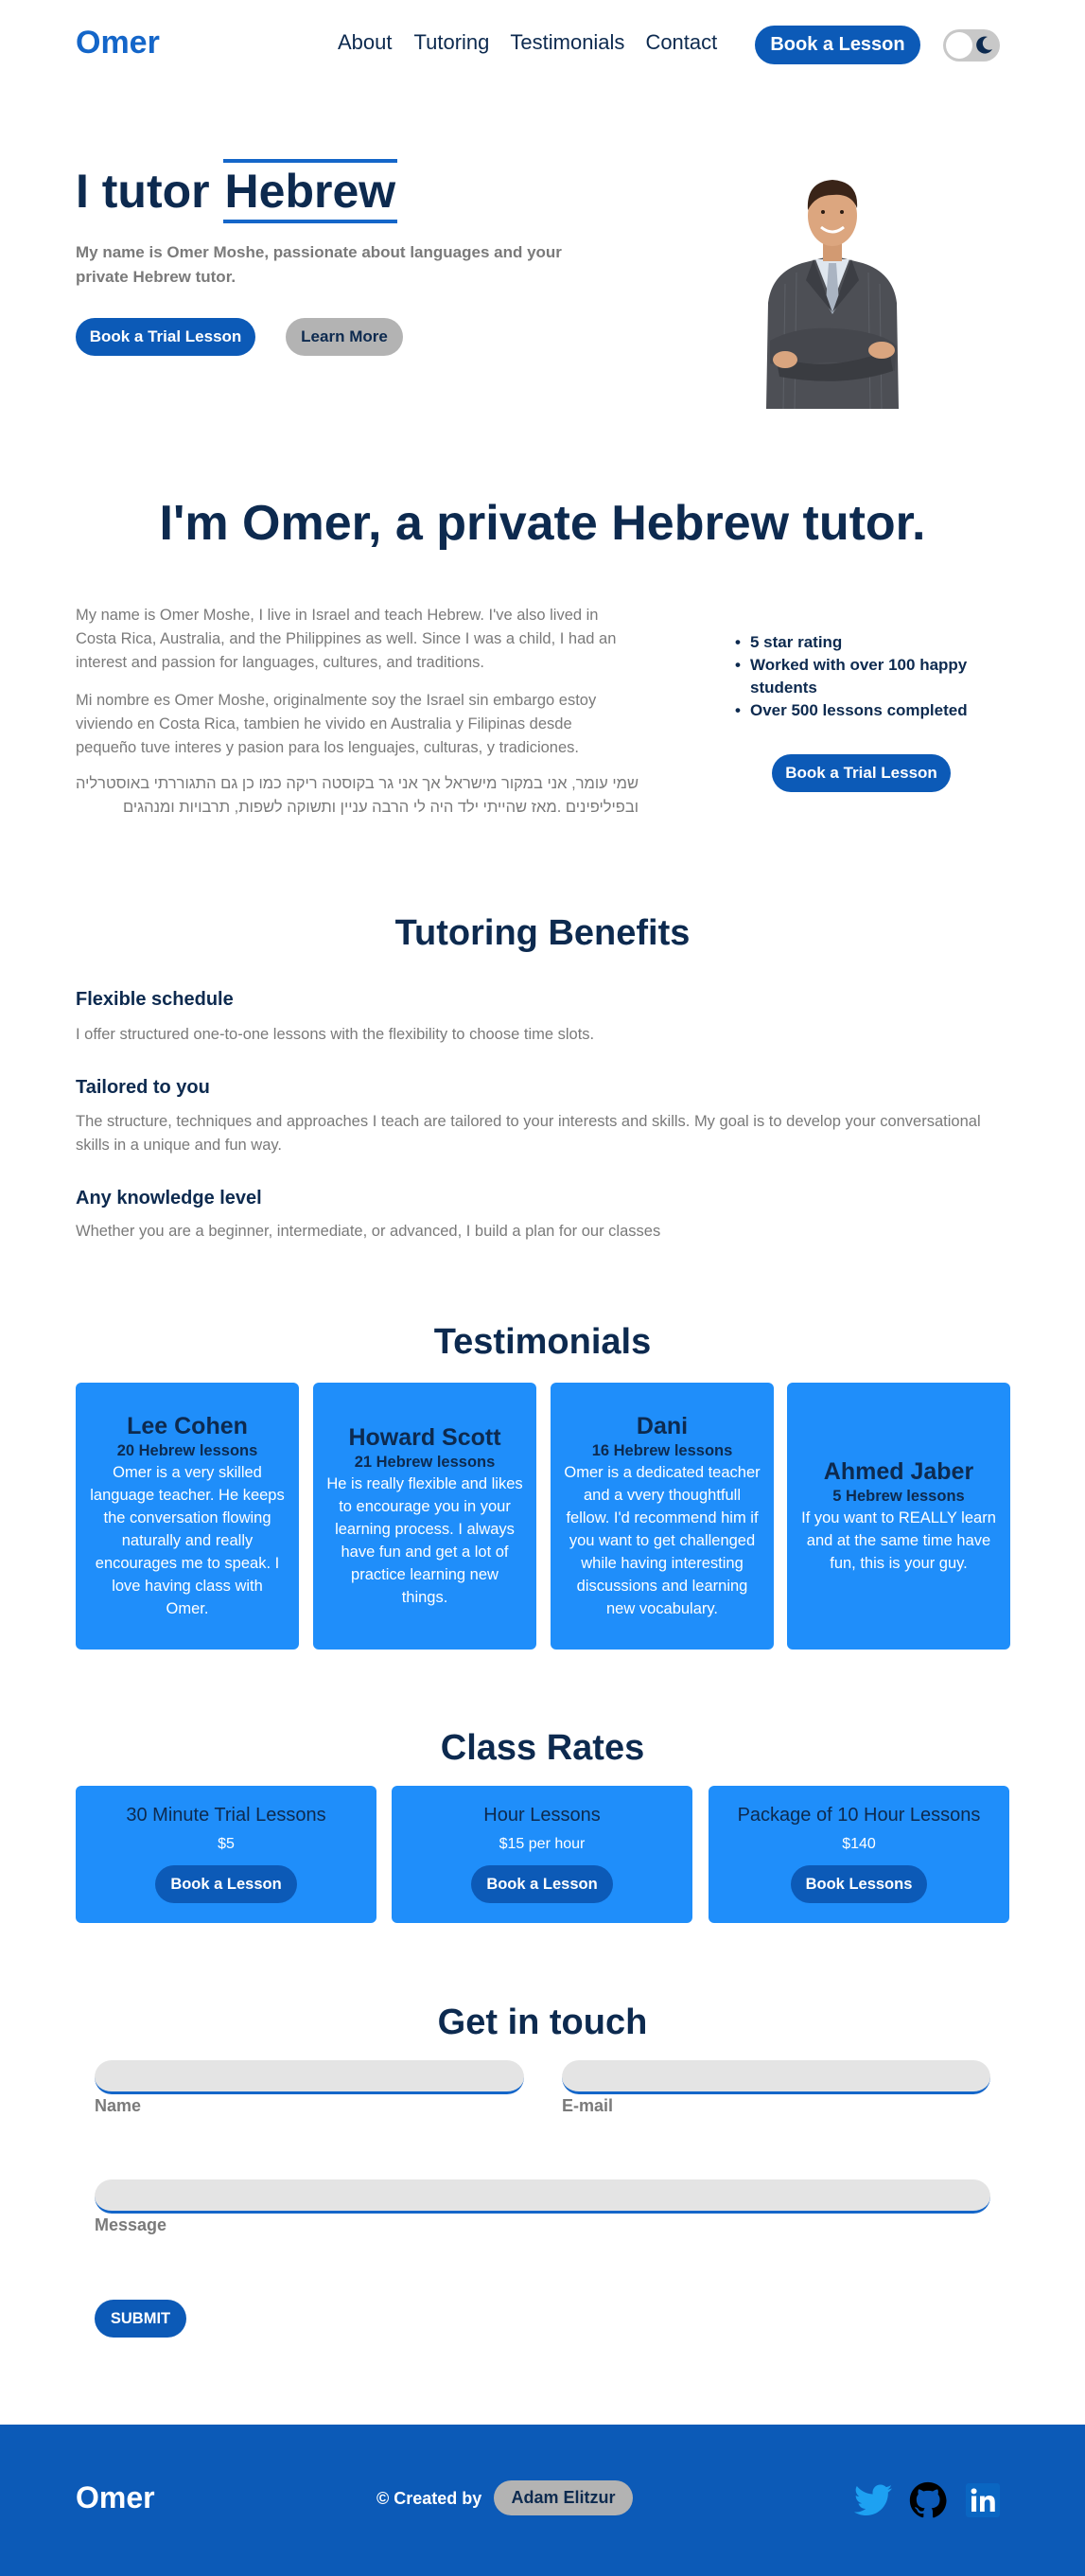  What do you see at coordinates (959, 45) in the screenshot?
I see `toggle-knob` at bounding box center [959, 45].